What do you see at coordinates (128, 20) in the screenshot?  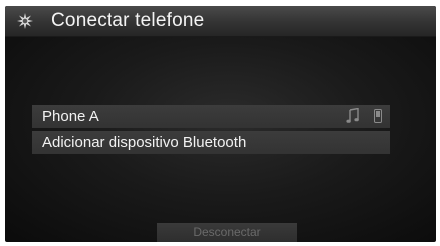 I see `page-title: Conectar telefone` at bounding box center [128, 20].